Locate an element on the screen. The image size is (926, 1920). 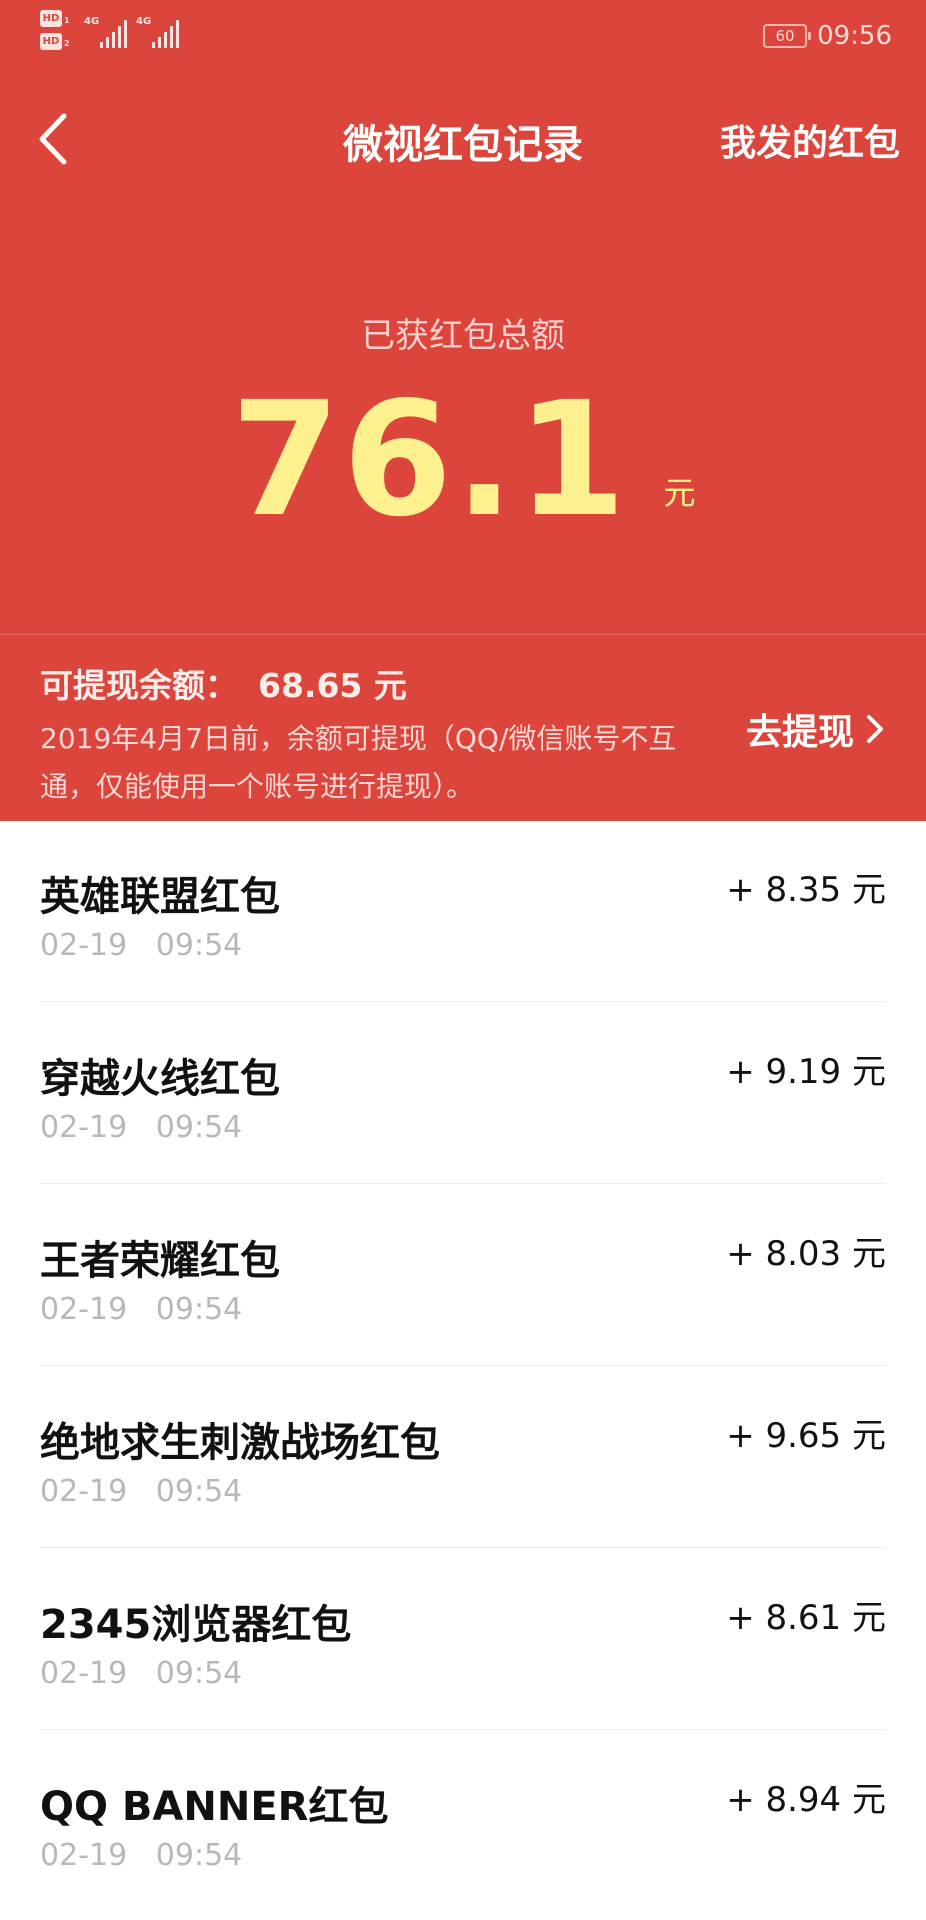
item-title: 英雄联盟红包 is located at coordinates (160, 897).